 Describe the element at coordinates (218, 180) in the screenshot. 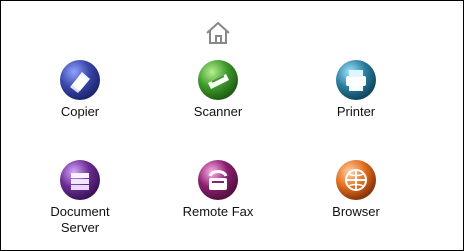

I see `remote-fax-icon` at that location.